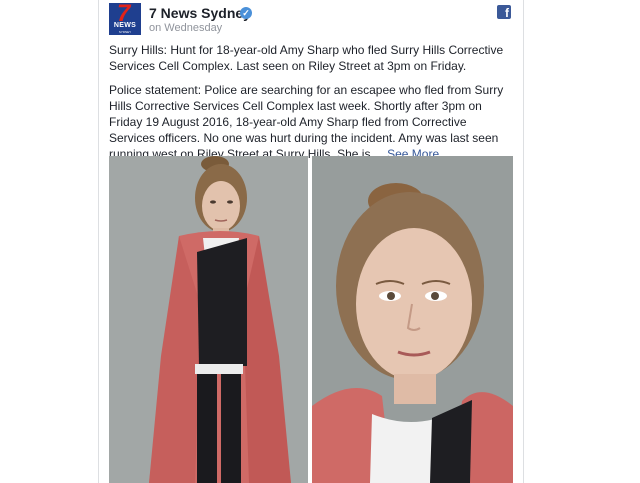 The width and height of the screenshot is (640, 483). I want to click on avatar-logo-sub: SYDNEY, so click(125, 32).